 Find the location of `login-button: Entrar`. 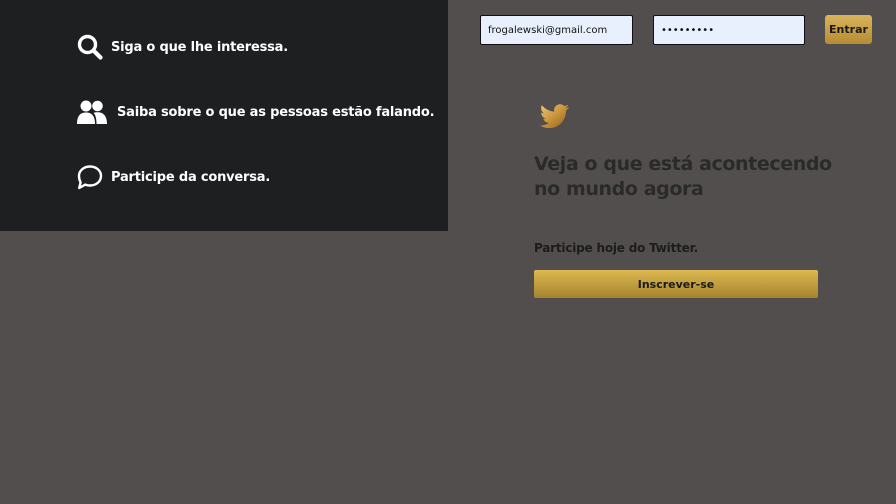

login-button: Entrar is located at coordinates (848, 29).